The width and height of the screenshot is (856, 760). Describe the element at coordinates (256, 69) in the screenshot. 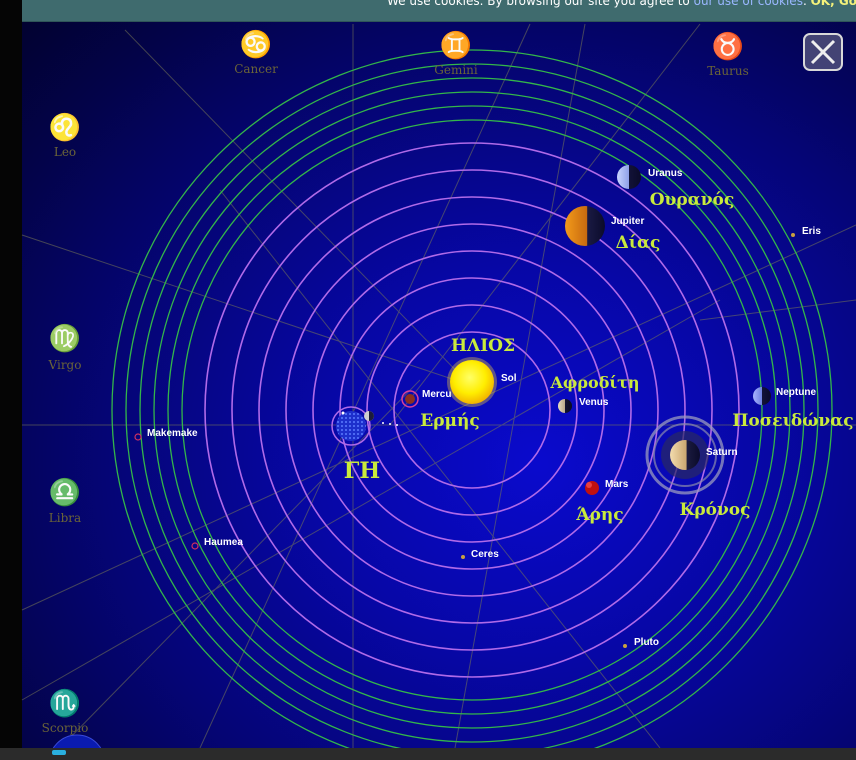

I see `svg-text: Cancer` at that location.